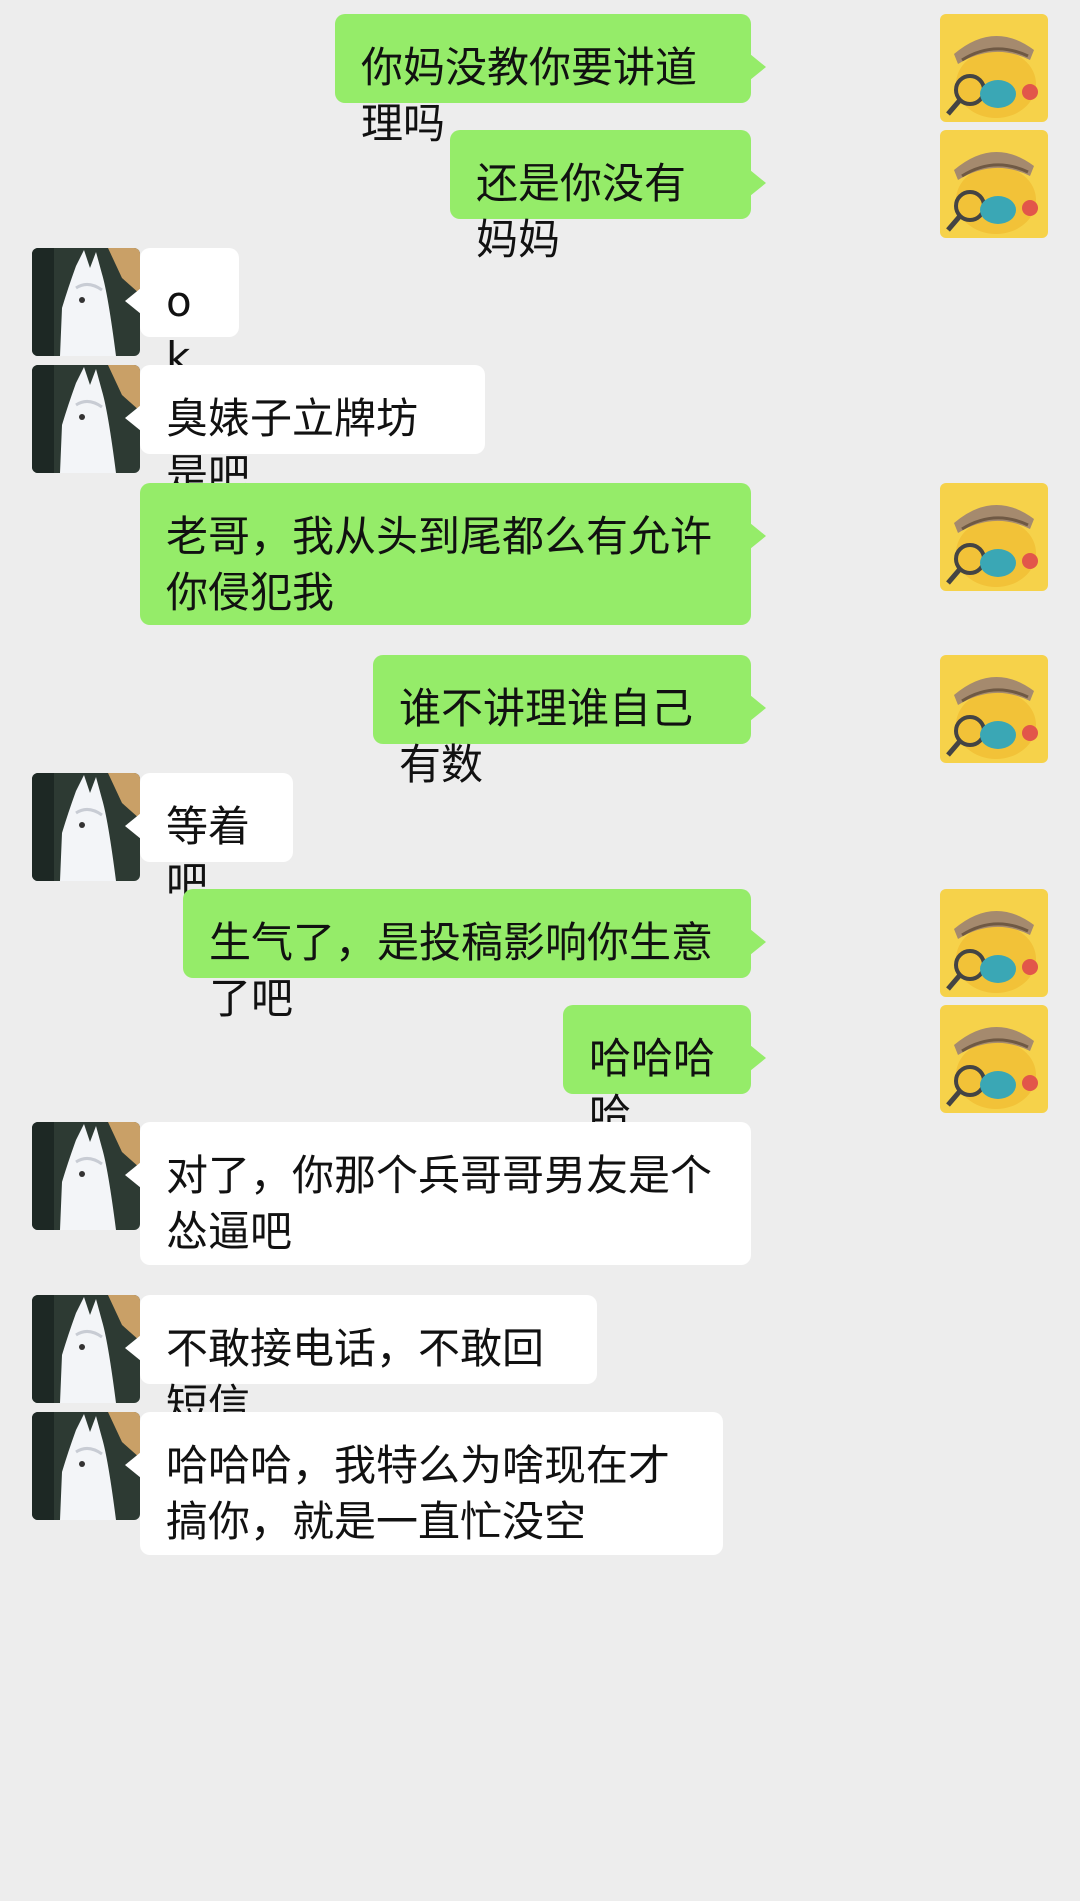  What do you see at coordinates (209, 840) in the screenshot?
I see `message-bubble-incoming: 等着吧` at bounding box center [209, 840].